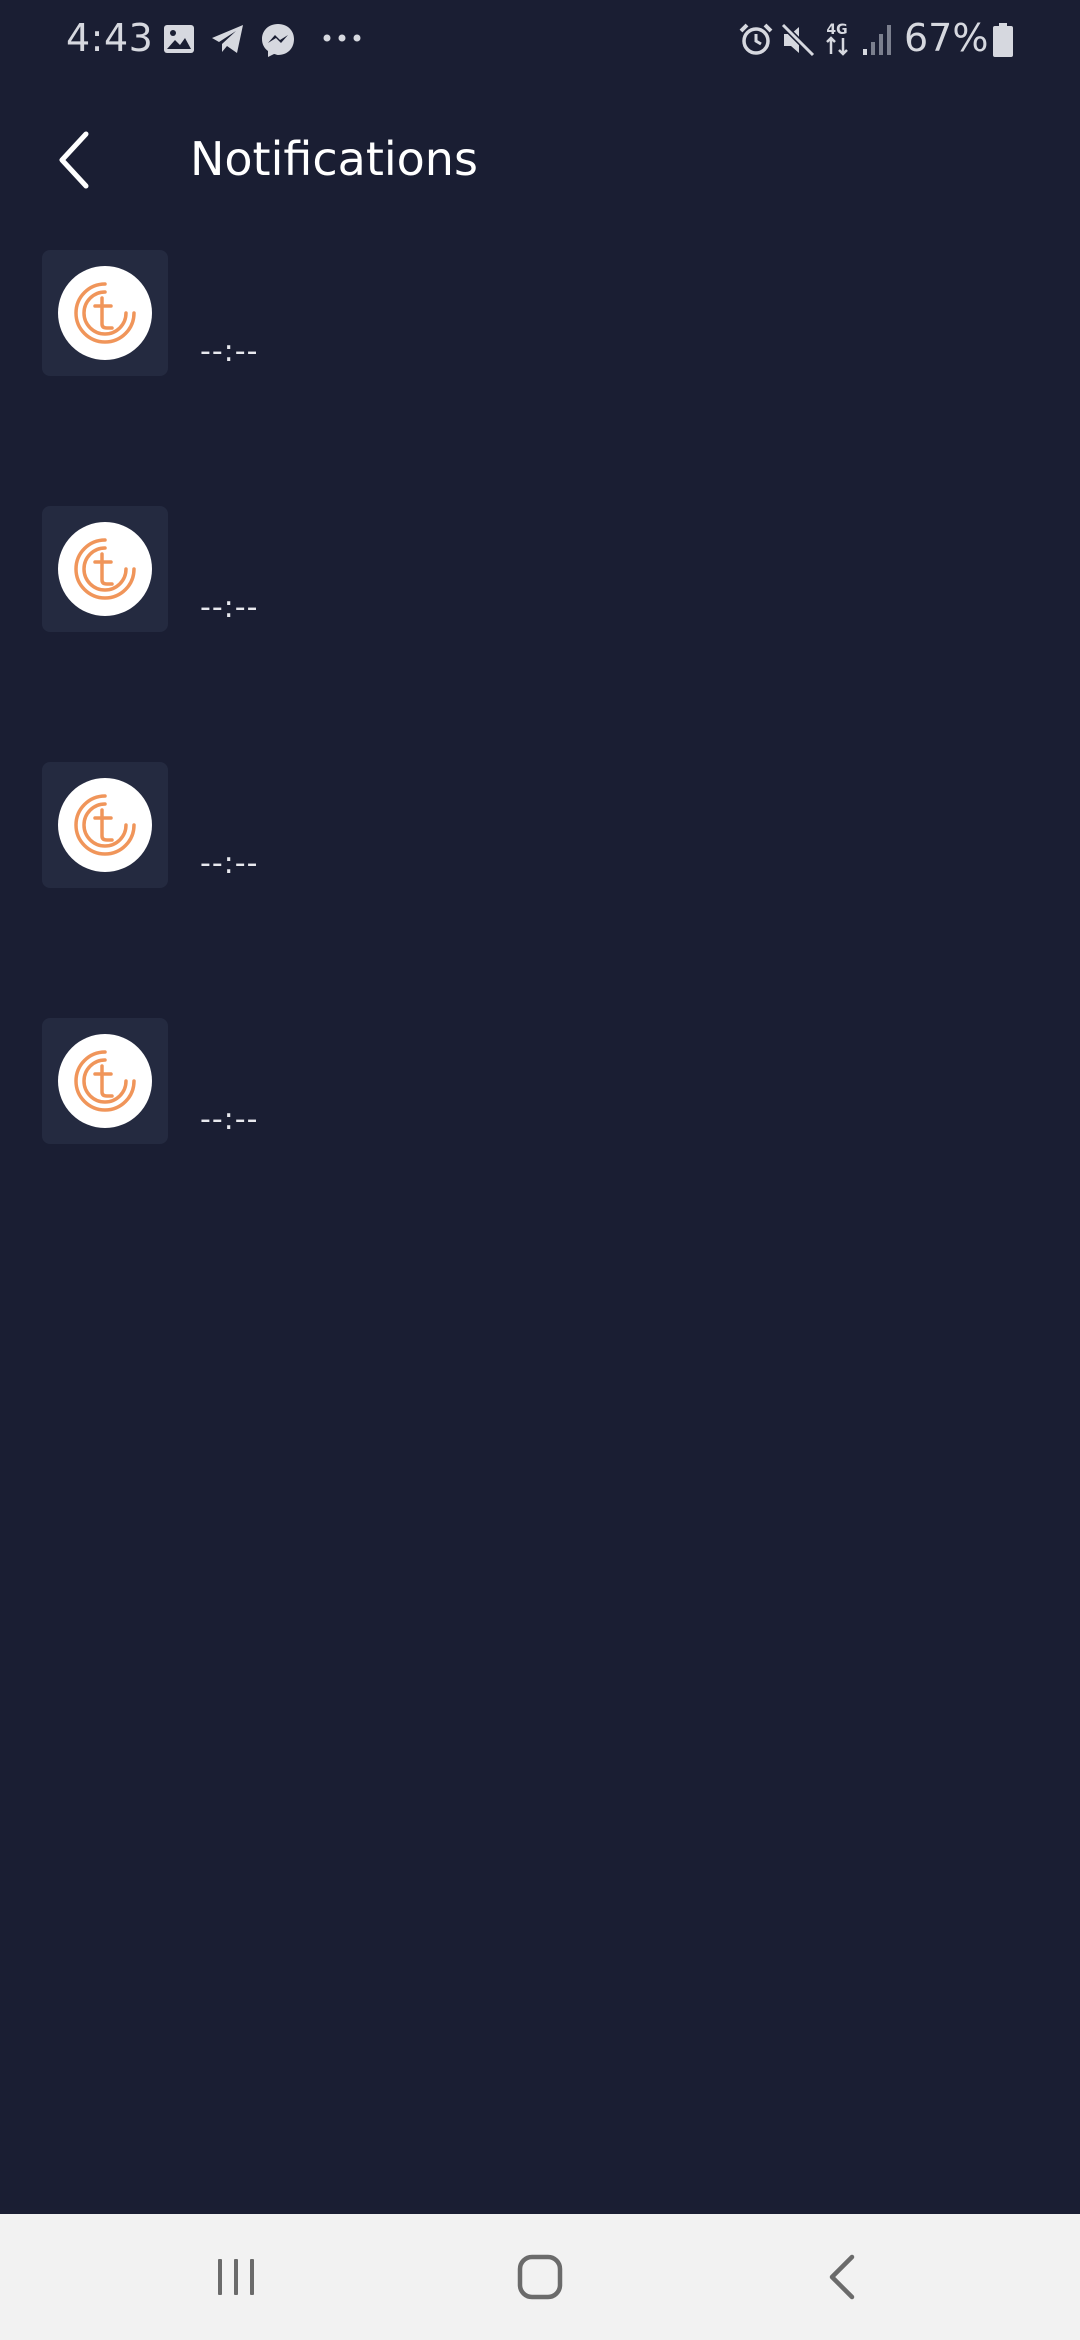  What do you see at coordinates (756, 42) in the screenshot?
I see `alarm-icon` at bounding box center [756, 42].